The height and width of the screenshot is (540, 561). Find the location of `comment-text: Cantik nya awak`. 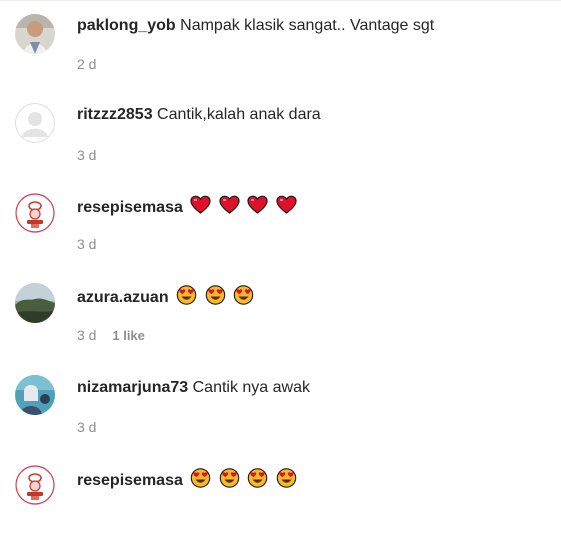

comment-text: Cantik nya awak is located at coordinates (251, 387).